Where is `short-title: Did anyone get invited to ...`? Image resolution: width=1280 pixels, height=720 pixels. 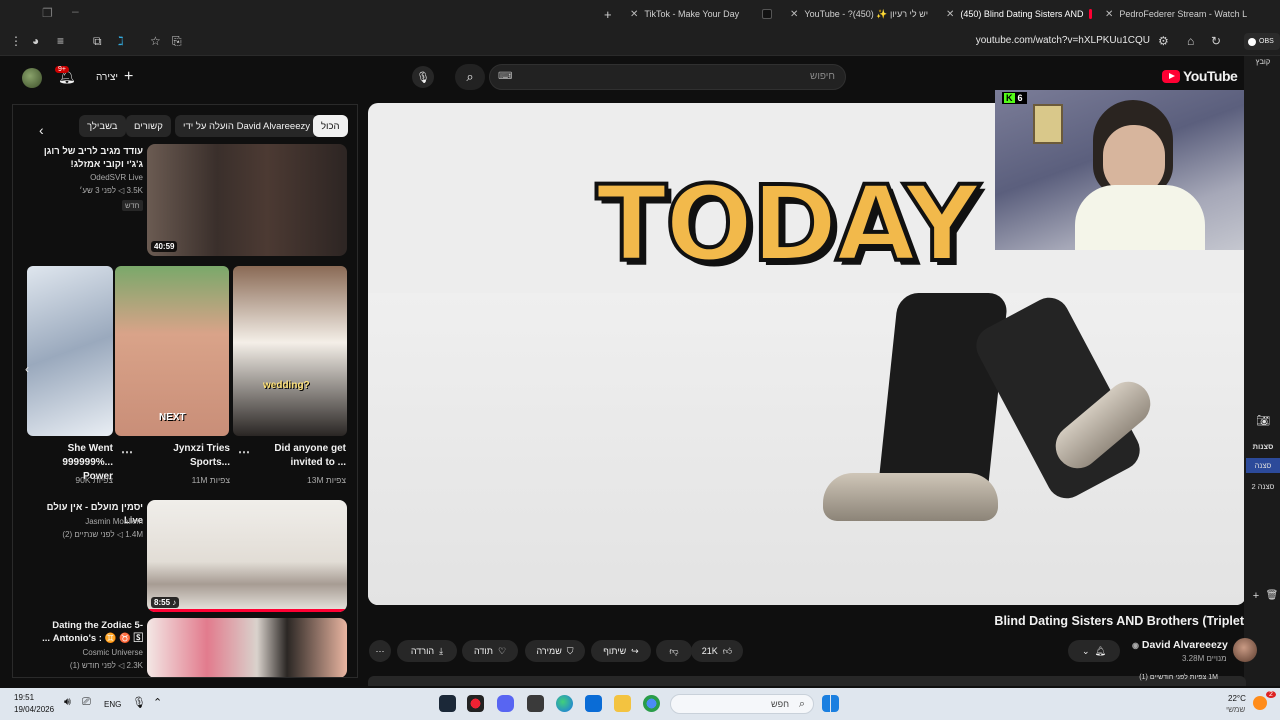 short-title: Did anyone get invited to ... is located at coordinates (307, 456).